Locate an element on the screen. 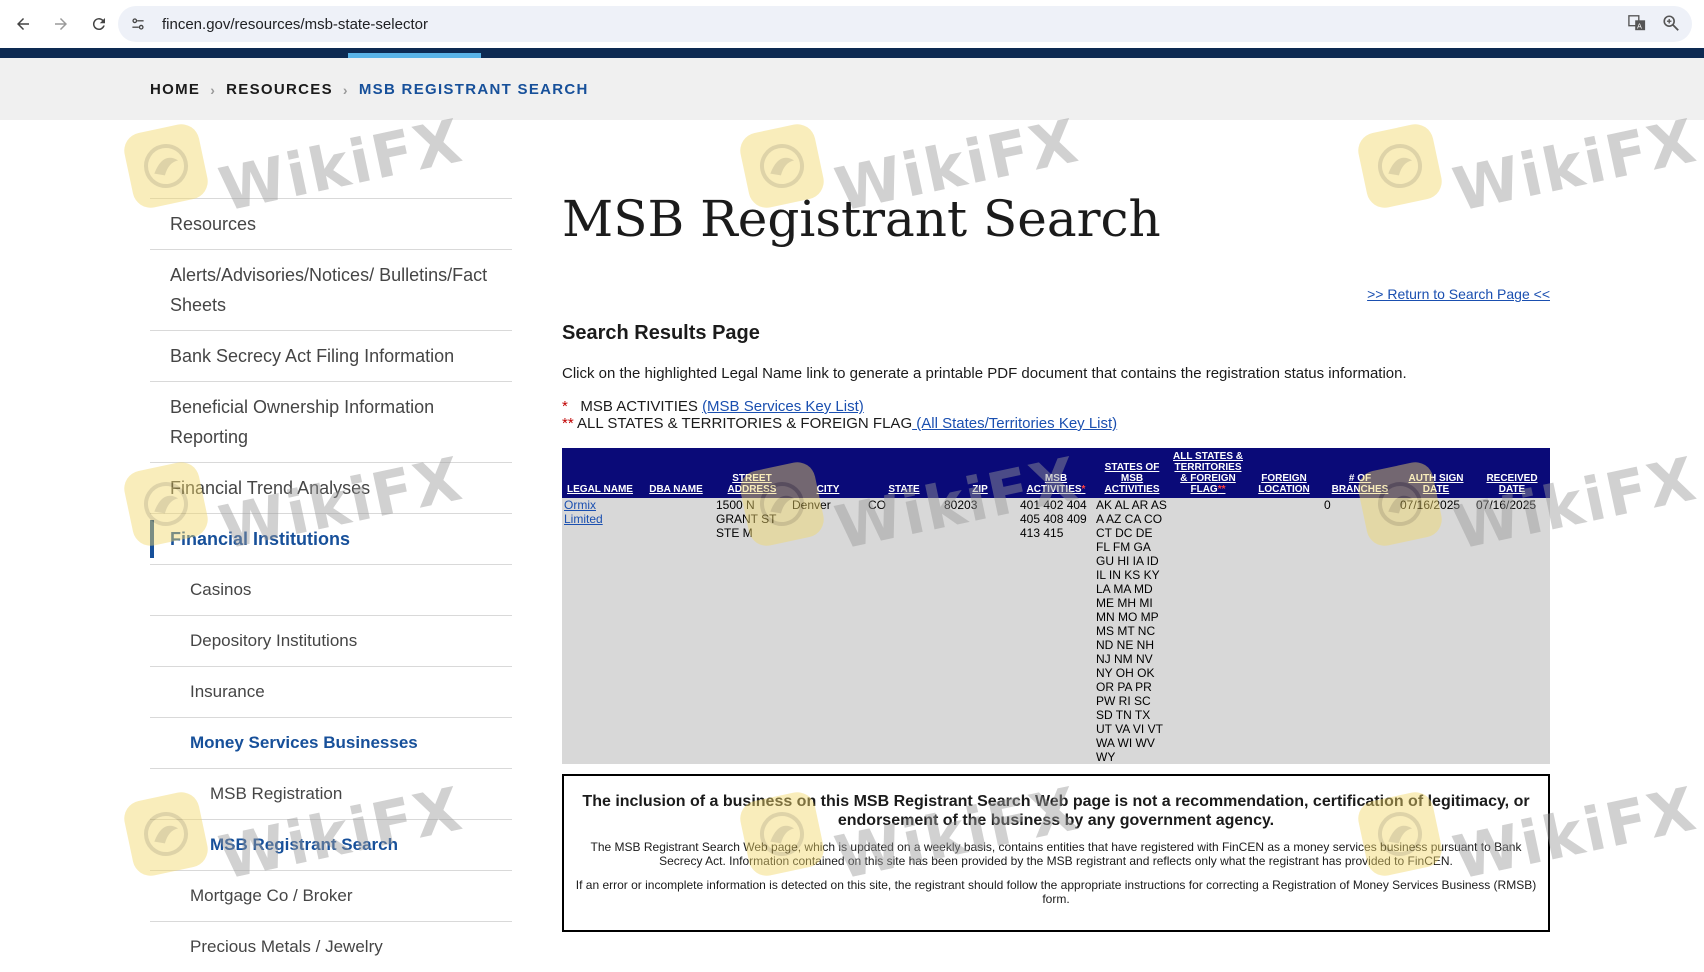  sidebar-item-financial-trend: Financial Trend Analyses is located at coordinates (331, 487).